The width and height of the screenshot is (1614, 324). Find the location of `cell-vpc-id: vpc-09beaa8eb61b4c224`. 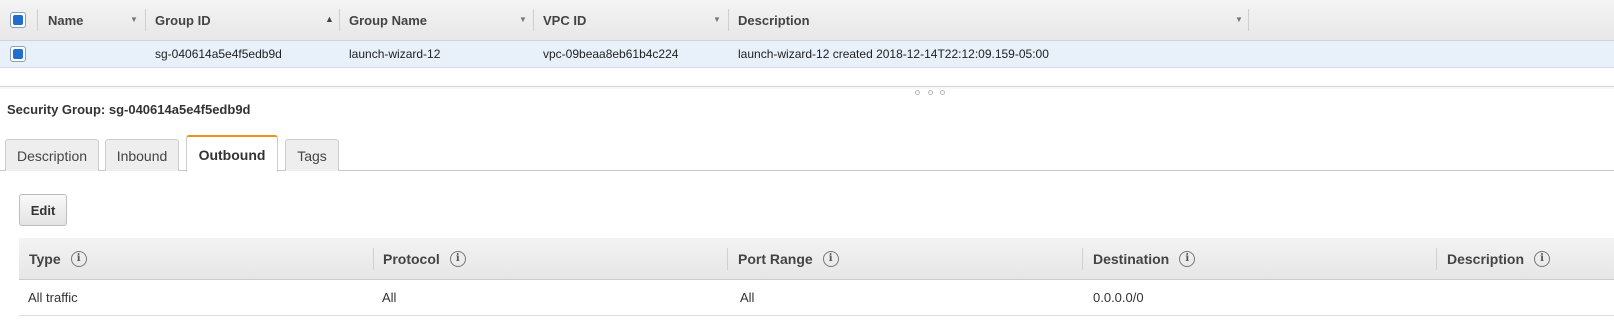

cell-vpc-id: vpc-09beaa8eb61b4c224 is located at coordinates (611, 54).